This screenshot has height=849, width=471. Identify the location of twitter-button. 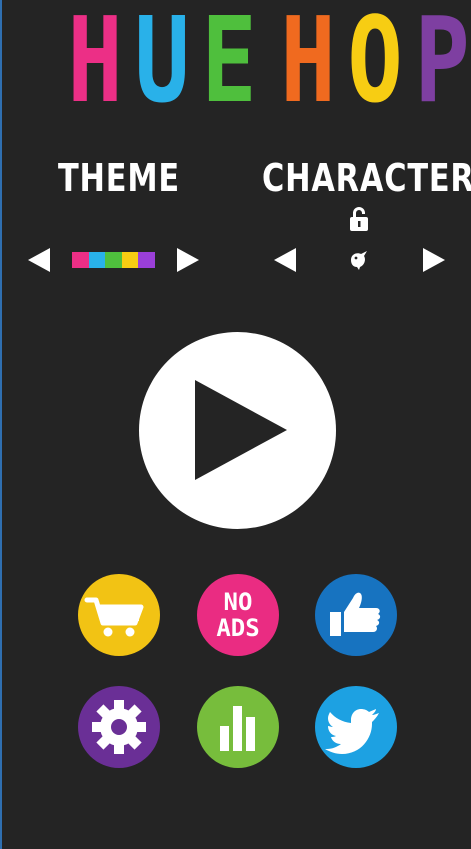
(356, 727).